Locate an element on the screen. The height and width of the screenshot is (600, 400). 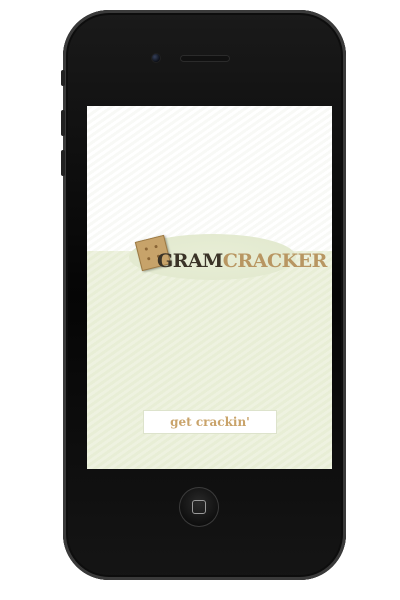
home-button is located at coordinates (199, 507).